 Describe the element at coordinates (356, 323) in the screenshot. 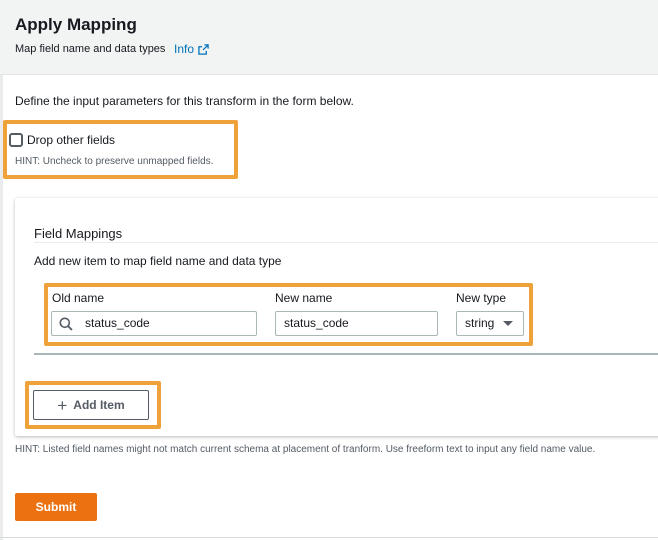

I see `new-name-input: status_code` at that location.